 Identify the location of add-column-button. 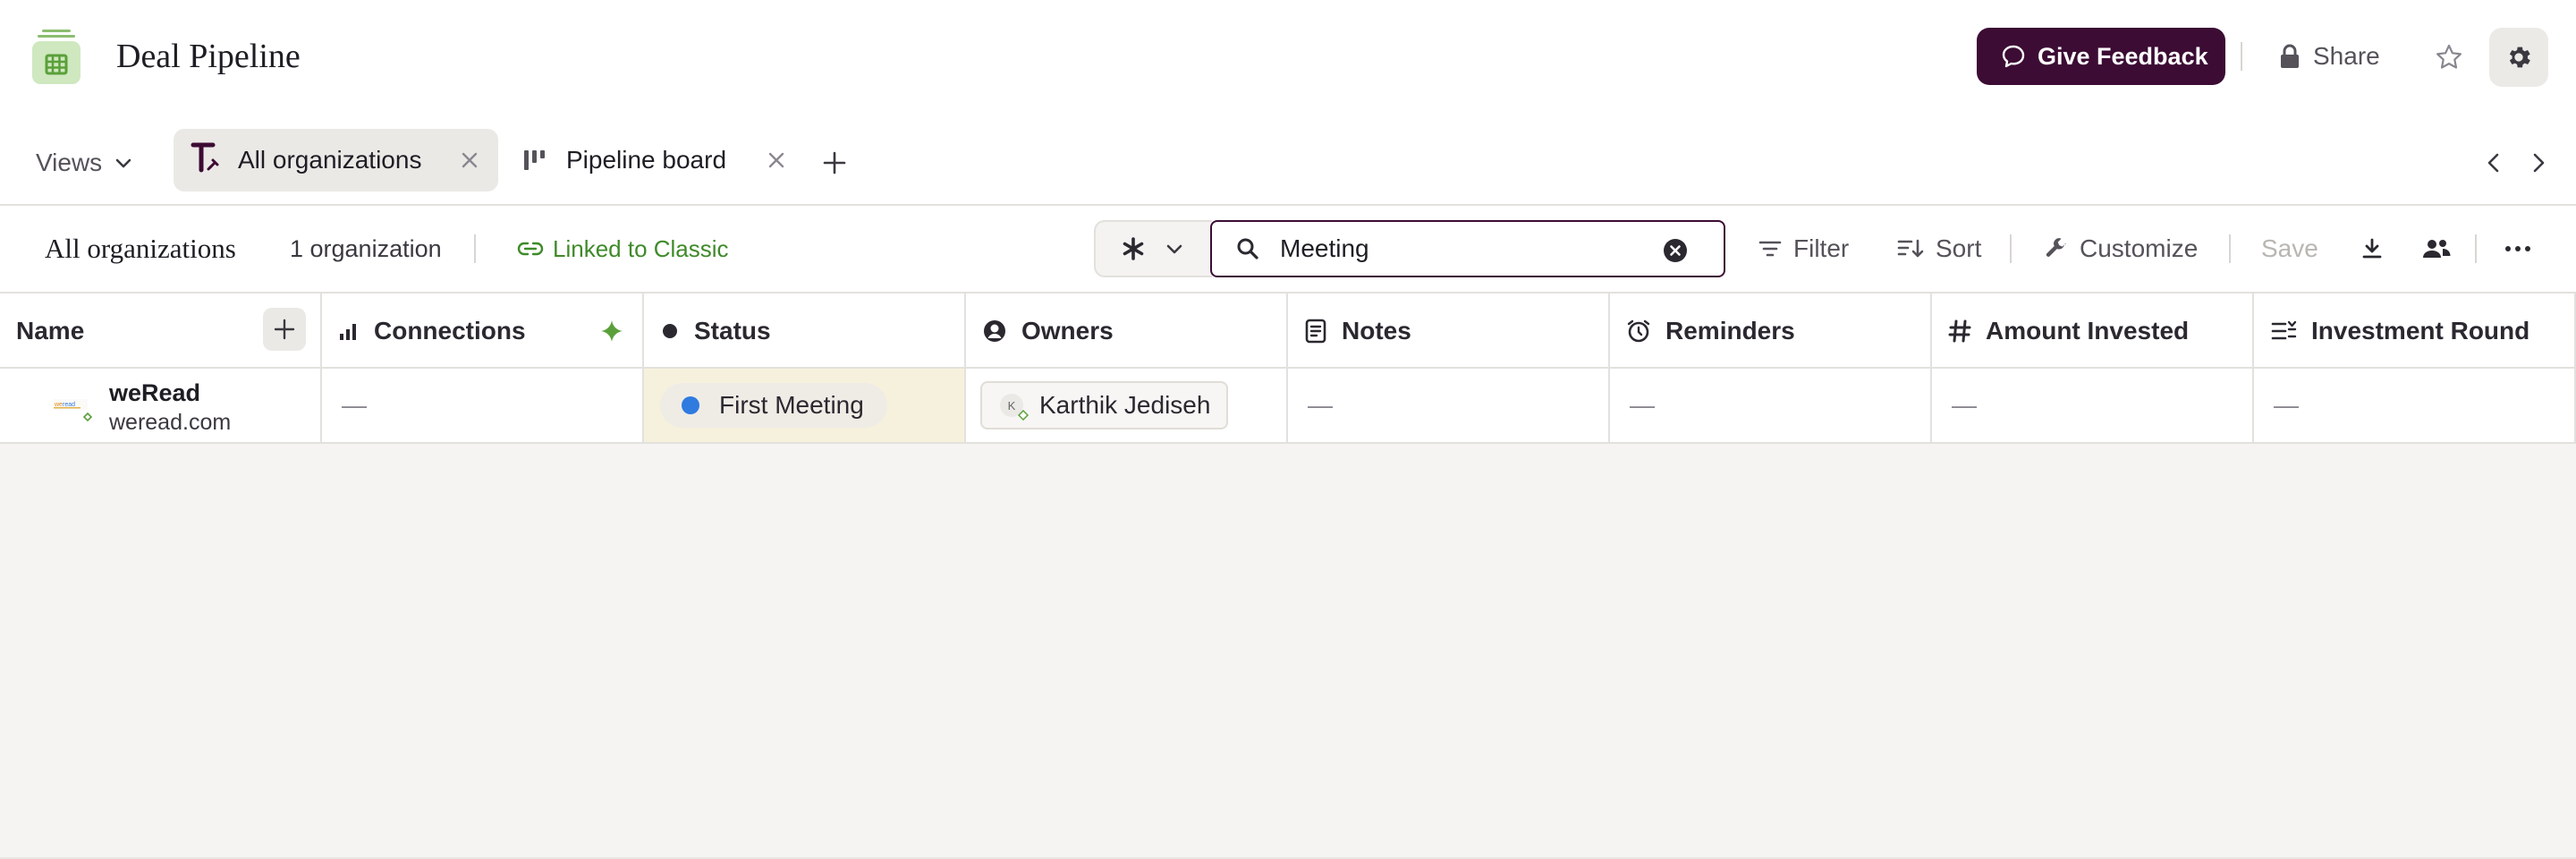
(284, 329).